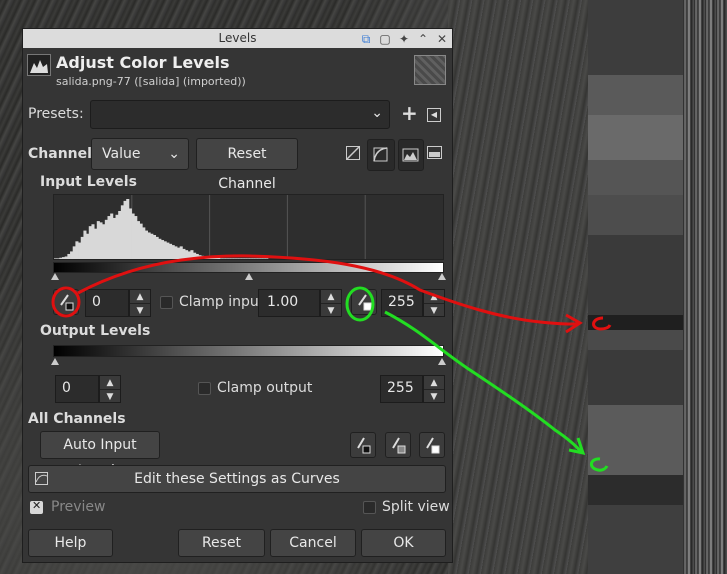  What do you see at coordinates (416, 507) in the screenshot?
I see `split-view-label: Split view` at bounding box center [416, 507].